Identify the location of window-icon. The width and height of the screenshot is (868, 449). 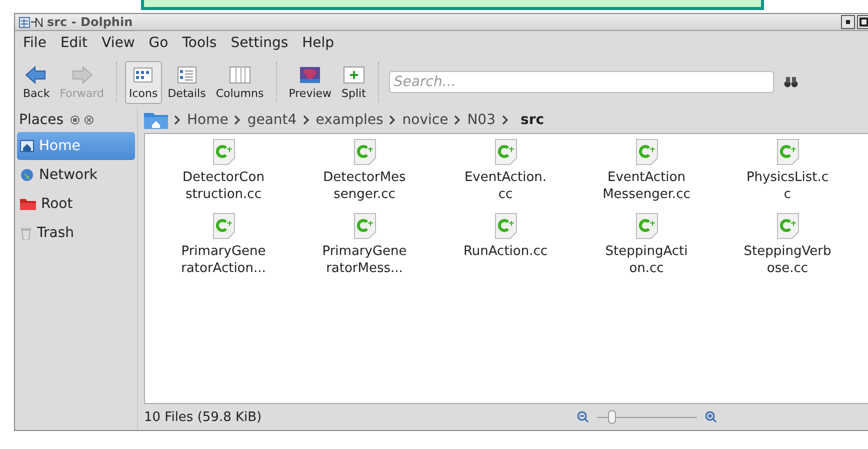
(31, 22).